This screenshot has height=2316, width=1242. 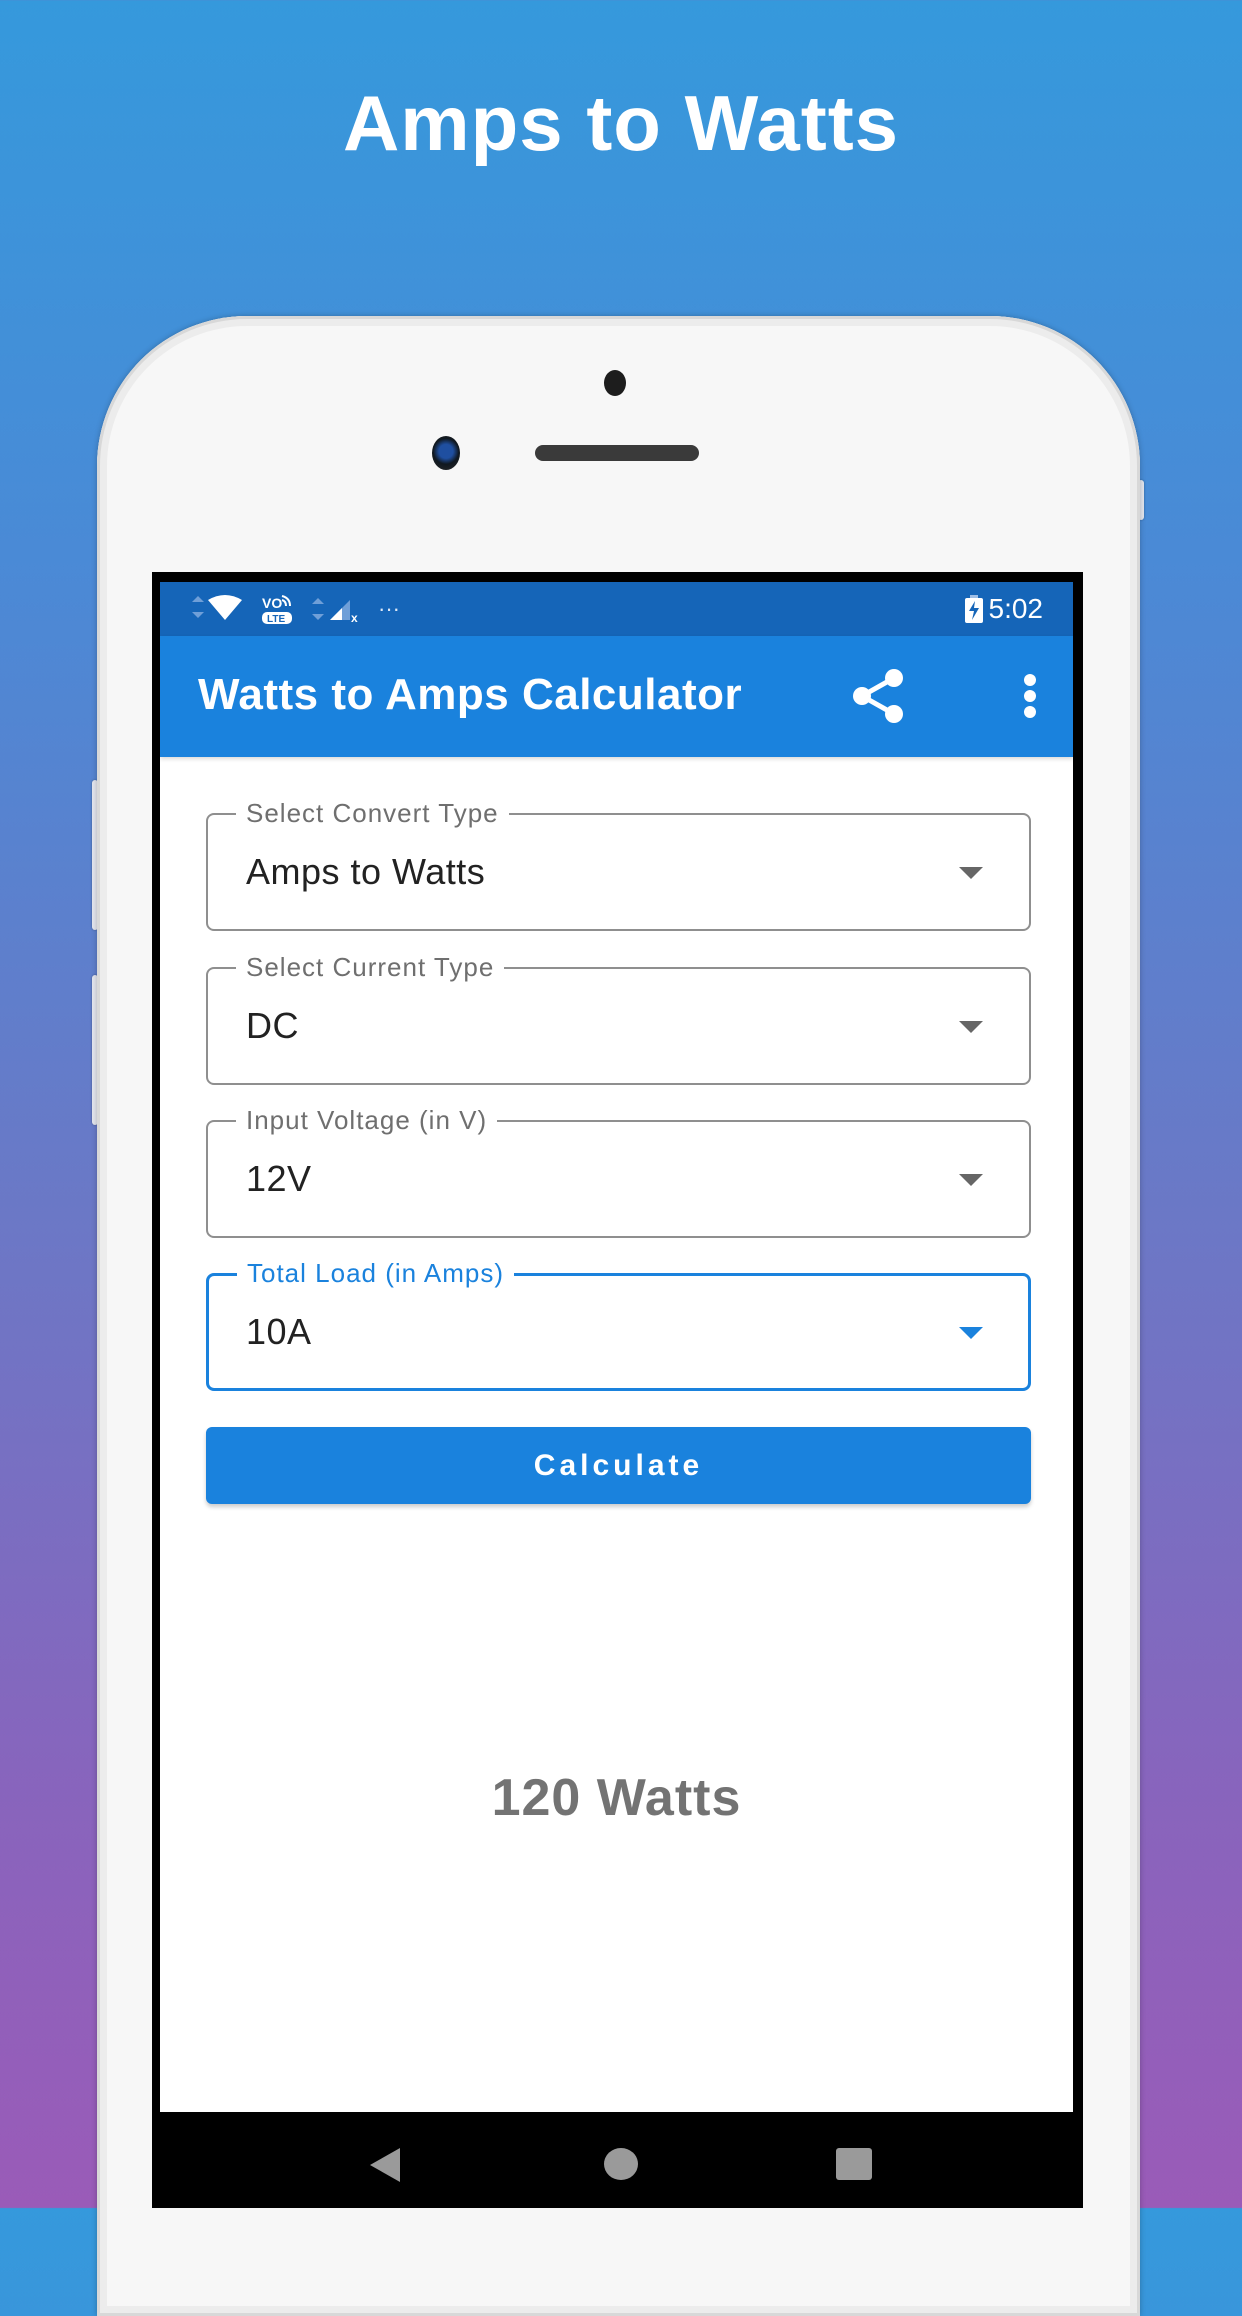 I want to click on svg-text: LTE, so click(x=276, y=619).